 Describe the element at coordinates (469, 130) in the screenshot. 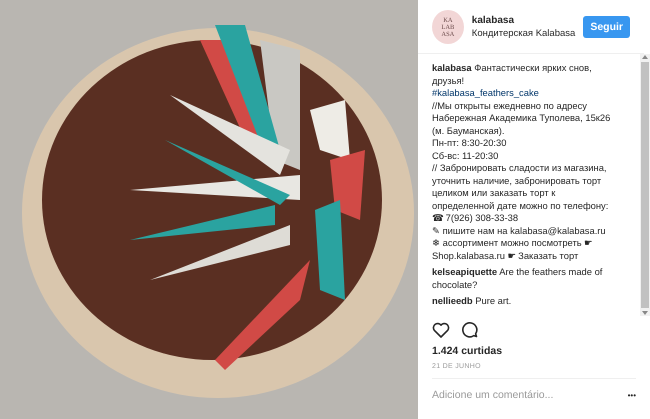

I see `caption-line: (м. Бауманская).` at that location.